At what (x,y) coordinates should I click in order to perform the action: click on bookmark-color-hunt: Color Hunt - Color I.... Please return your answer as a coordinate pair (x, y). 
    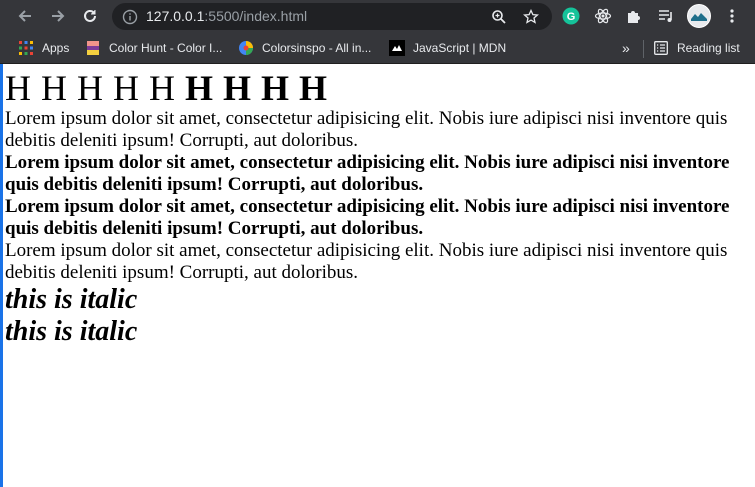
    Looking at the image, I should click on (153, 48).